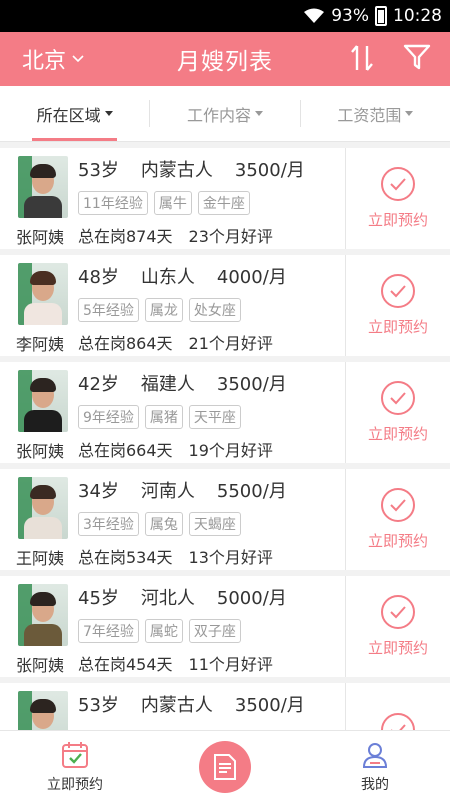  I want to click on chevron-down-icon, so click(78, 59).